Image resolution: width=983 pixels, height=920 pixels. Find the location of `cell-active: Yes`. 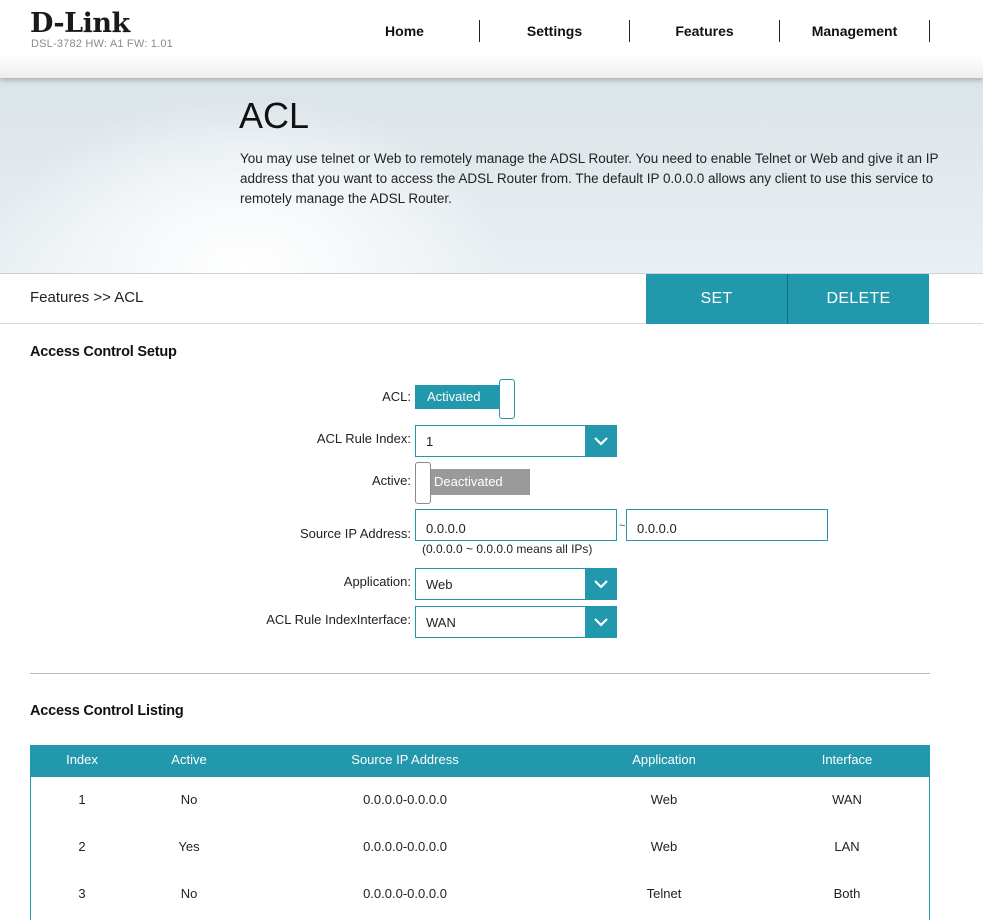

cell-active: Yes is located at coordinates (189, 846).